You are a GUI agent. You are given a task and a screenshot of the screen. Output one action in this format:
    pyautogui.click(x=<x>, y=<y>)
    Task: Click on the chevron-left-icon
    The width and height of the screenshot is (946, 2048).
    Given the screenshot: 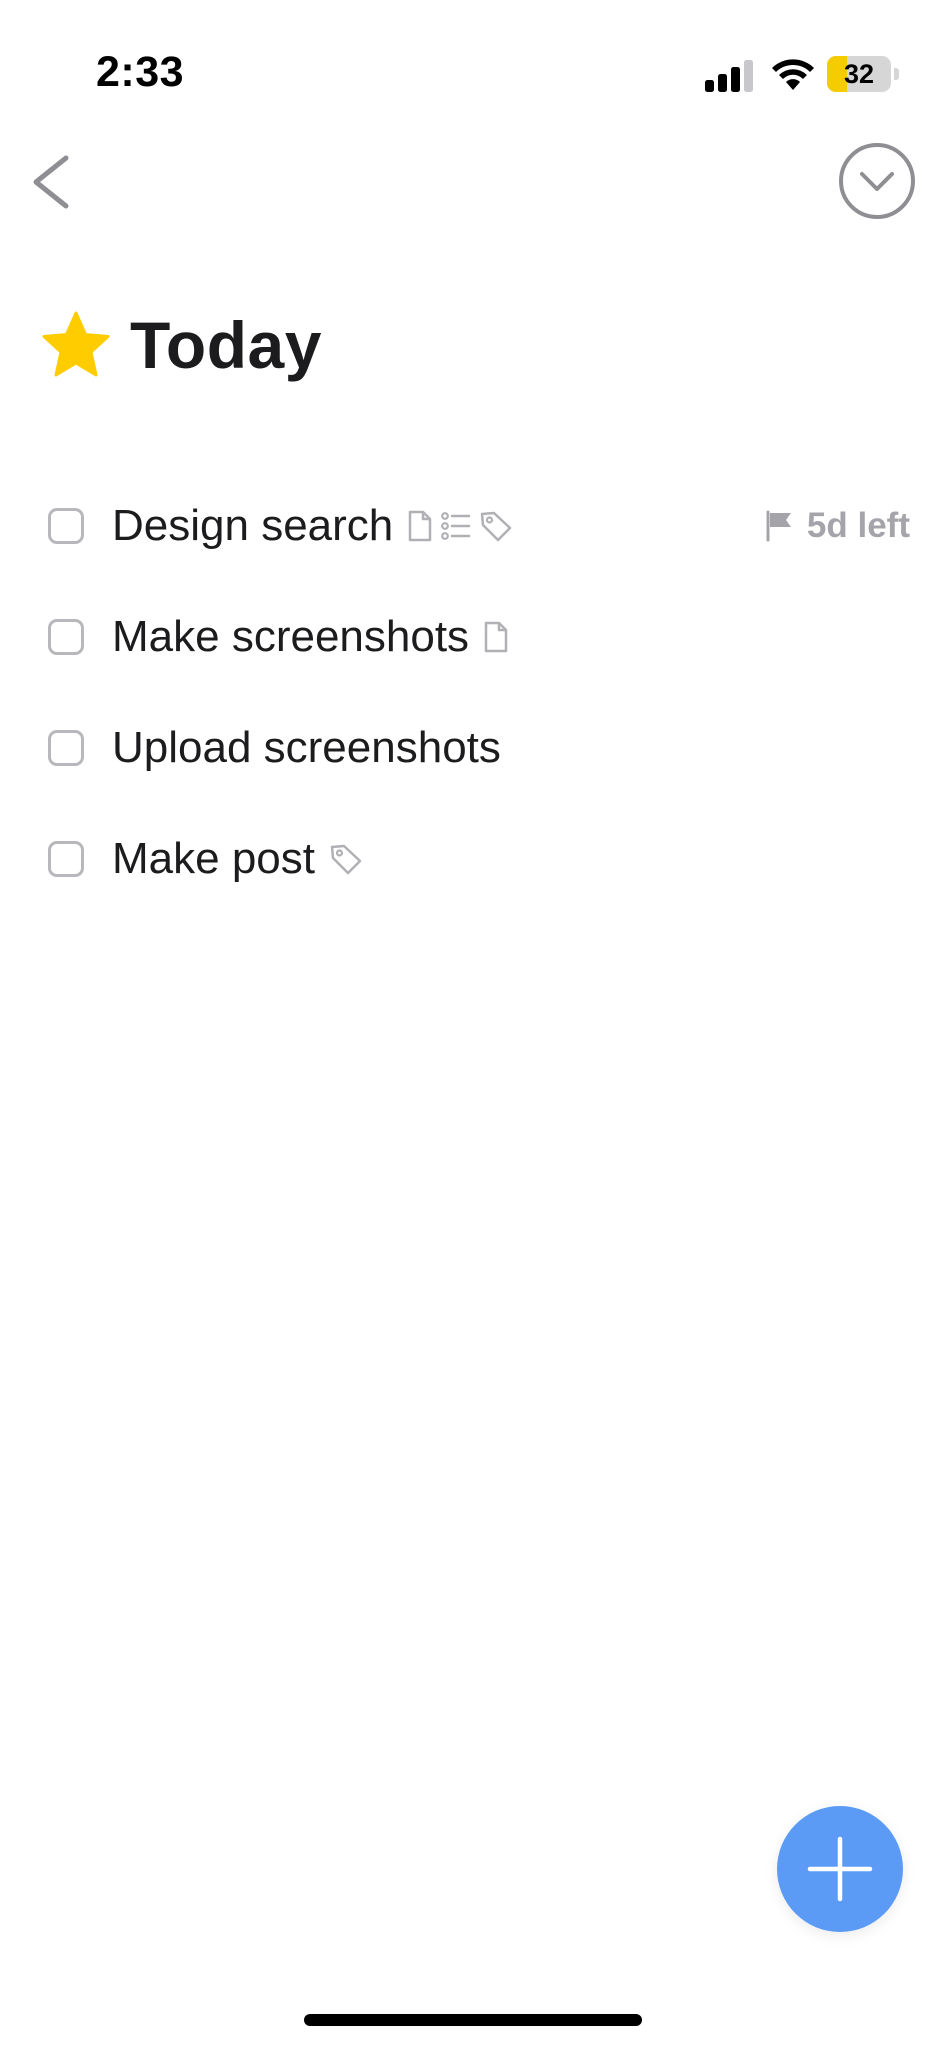 What is the action you would take?
    pyautogui.click(x=51, y=182)
    